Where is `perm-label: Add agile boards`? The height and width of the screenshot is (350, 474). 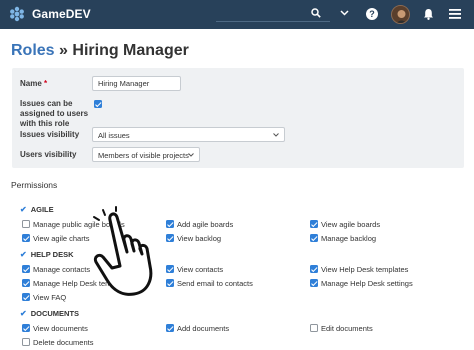 perm-label: Add agile boards is located at coordinates (205, 224).